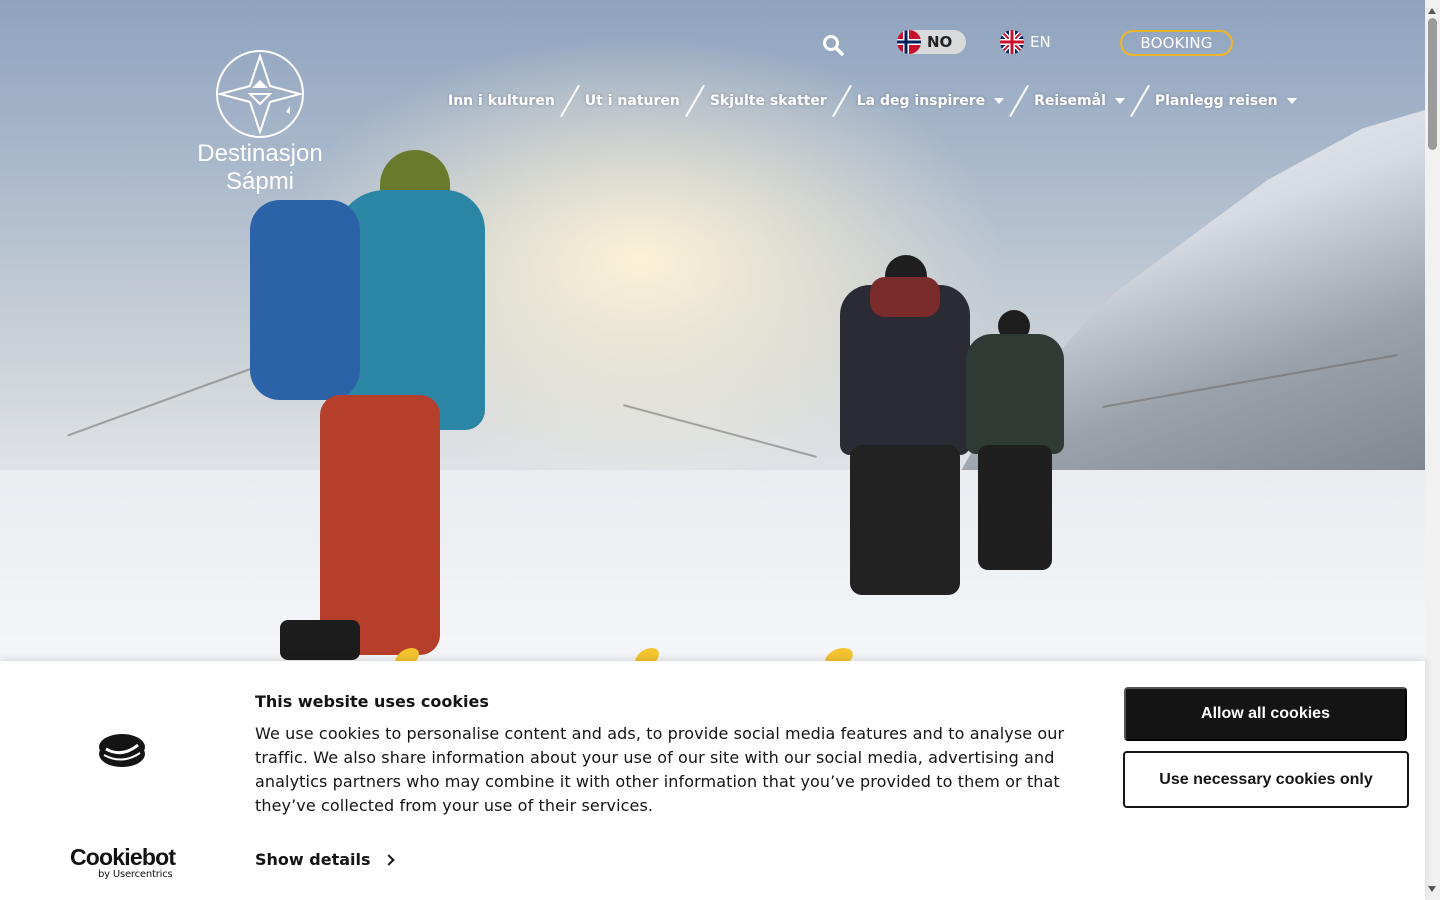 This screenshot has width=1440, height=900. Describe the element at coordinates (1015, 445) in the screenshot. I see `hero-skier-back` at that location.